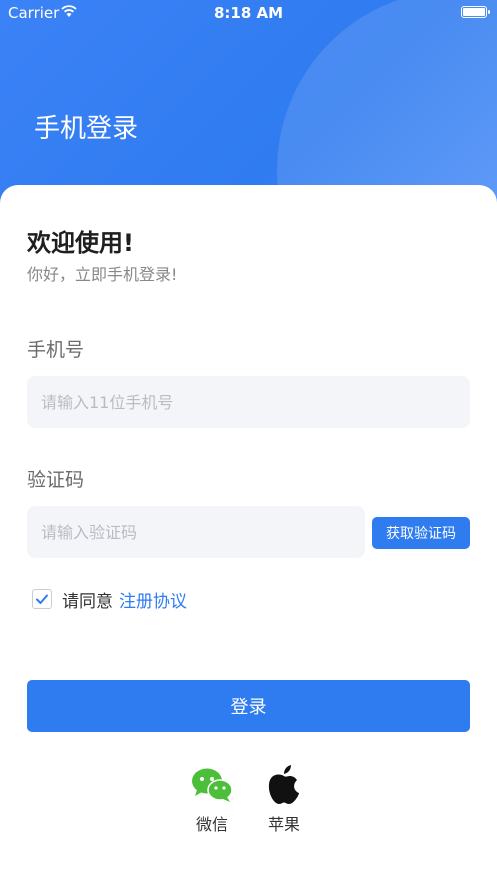  I want to click on wechat-label: 微信, so click(211, 824).